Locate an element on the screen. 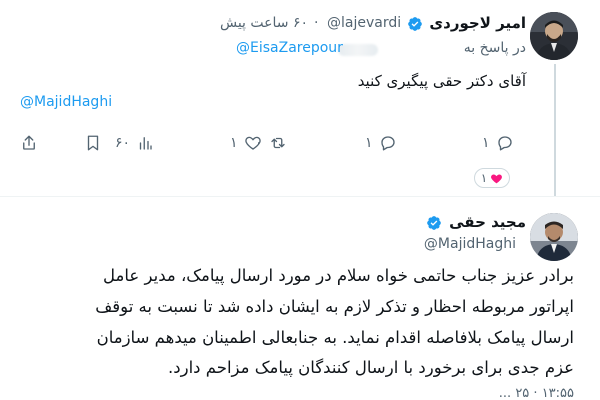  reaction-heart-pill: ۱ is located at coordinates (492, 178).